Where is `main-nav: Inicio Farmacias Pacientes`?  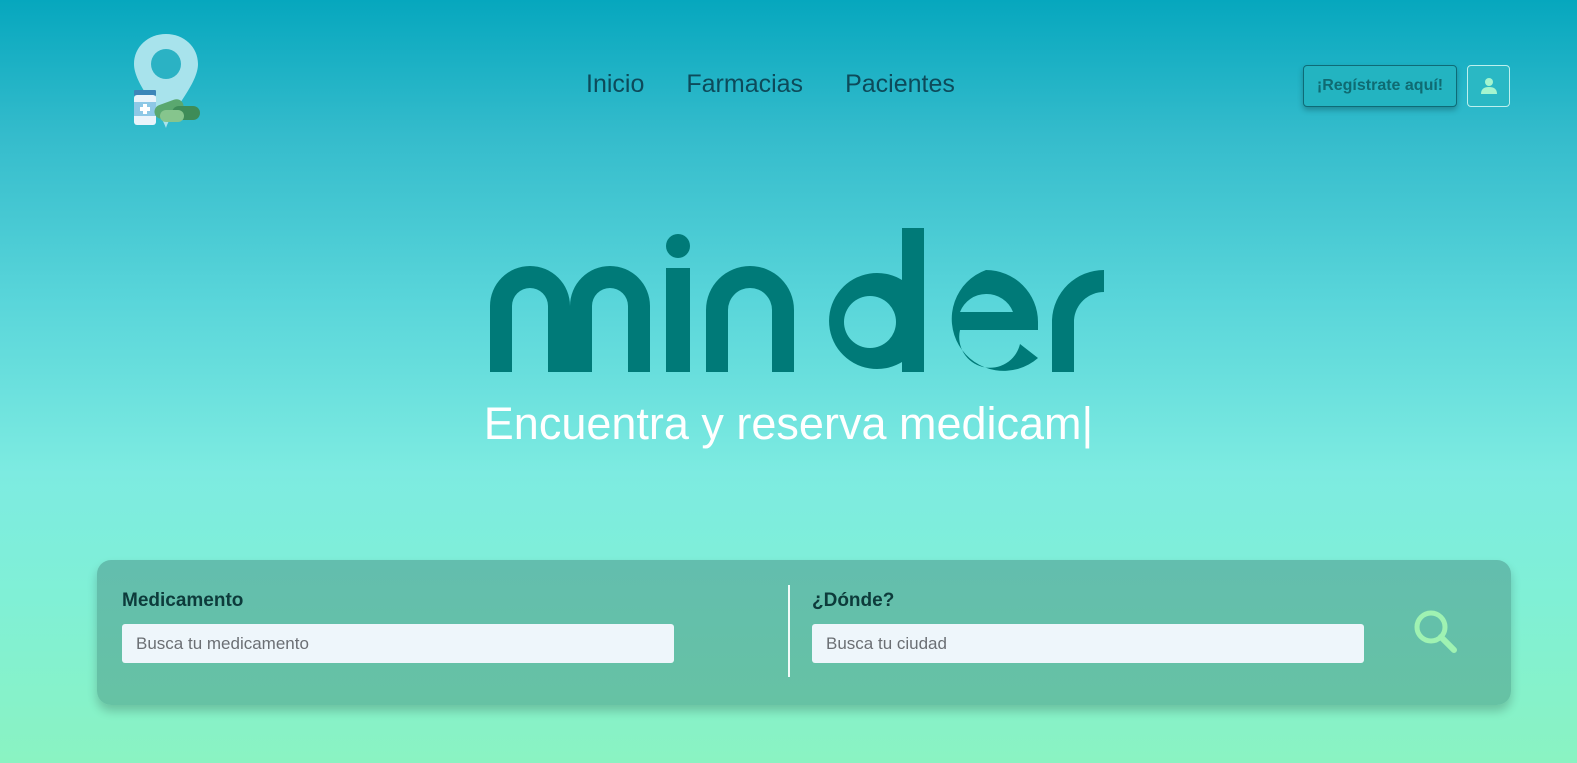 main-nav: Inicio Farmacias Pacientes is located at coordinates (770, 84).